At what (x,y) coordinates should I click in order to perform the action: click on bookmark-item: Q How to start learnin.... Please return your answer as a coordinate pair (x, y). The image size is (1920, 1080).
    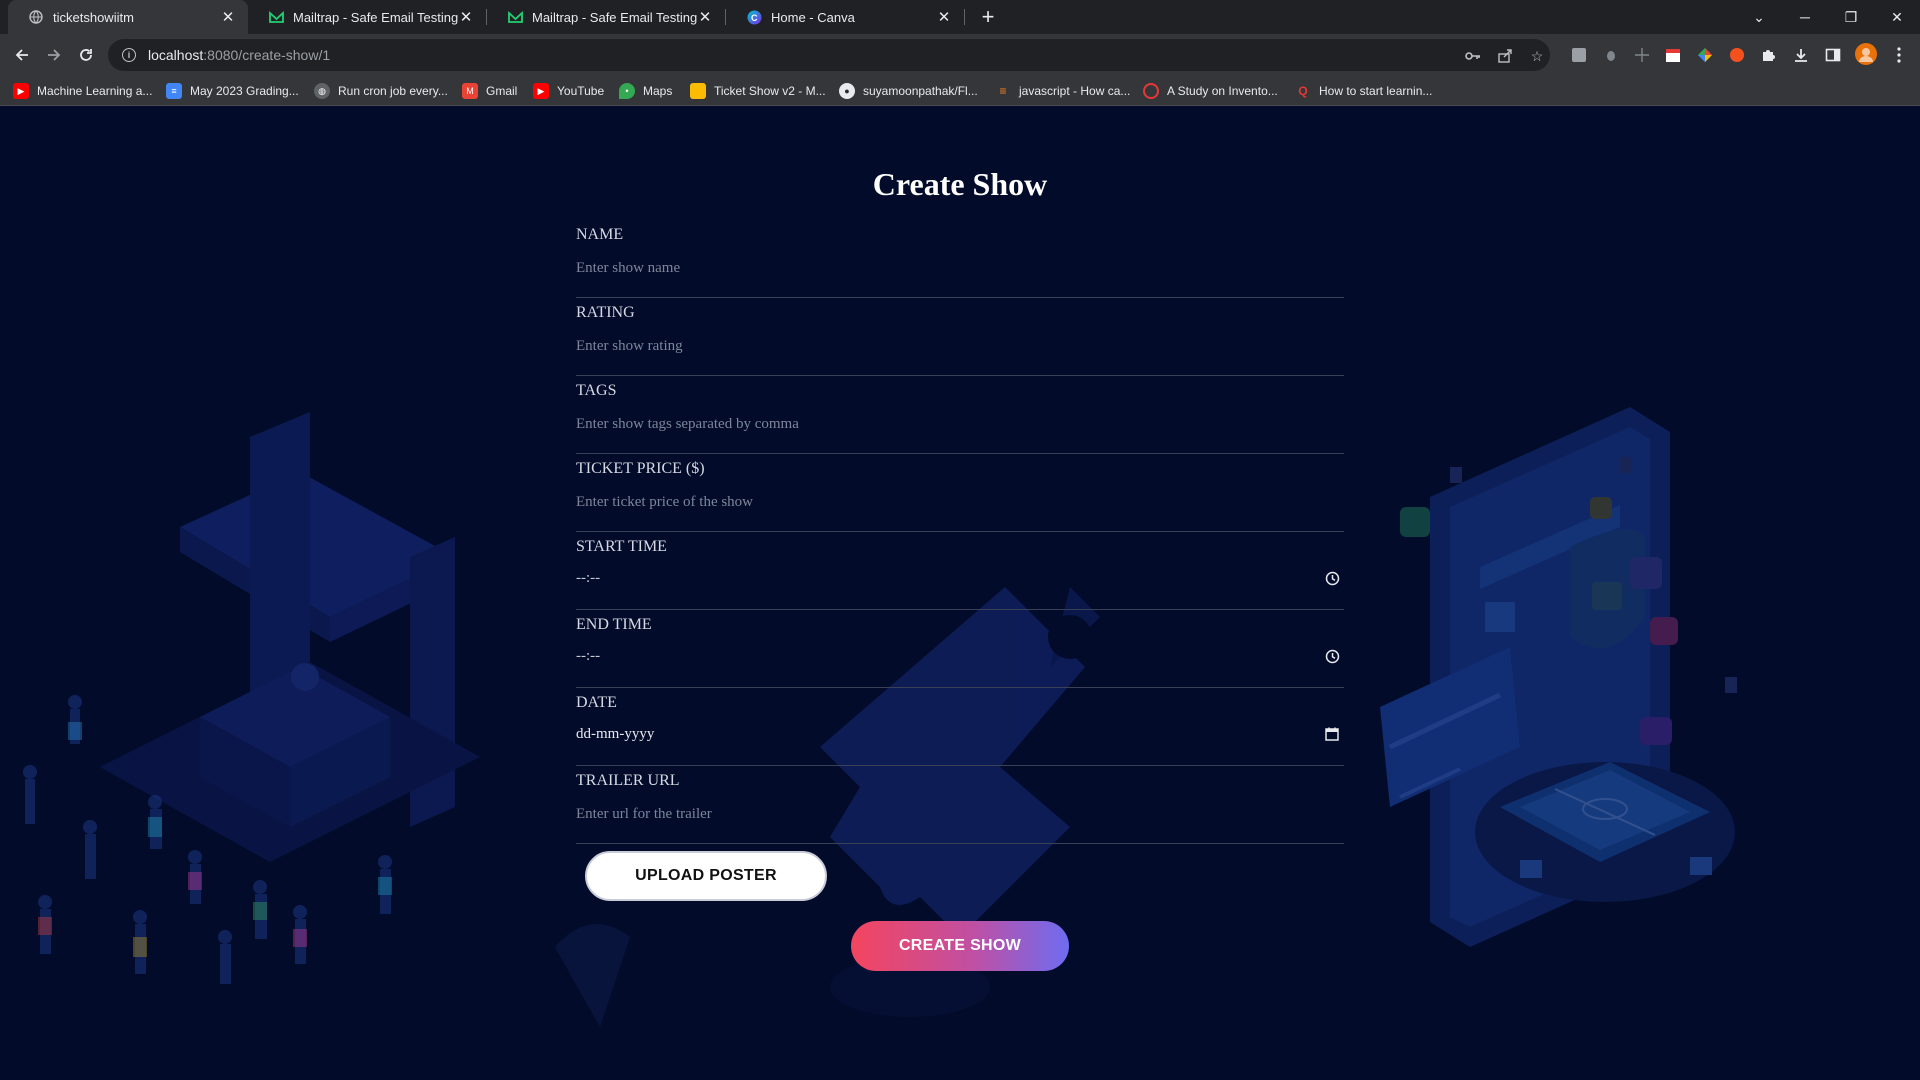
    Looking at the image, I should click on (1363, 91).